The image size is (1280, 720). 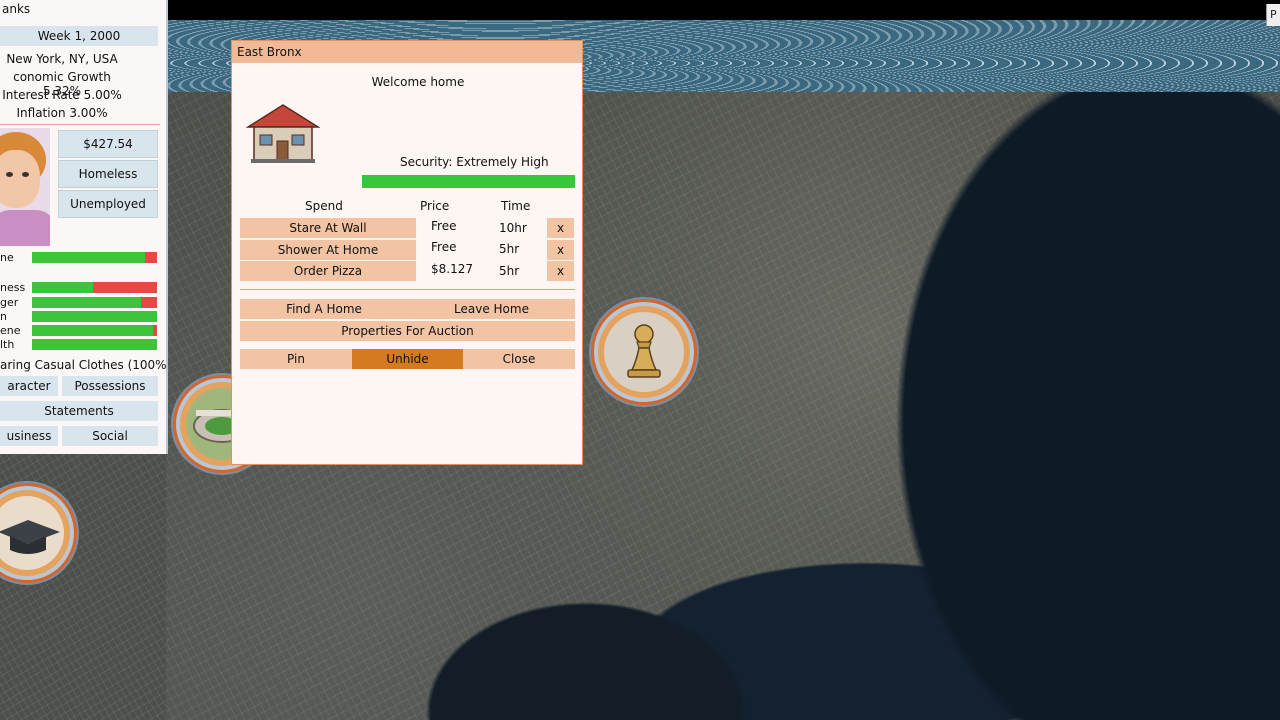 What do you see at coordinates (324, 309) in the screenshot?
I see `find-home-button: Find A Home` at bounding box center [324, 309].